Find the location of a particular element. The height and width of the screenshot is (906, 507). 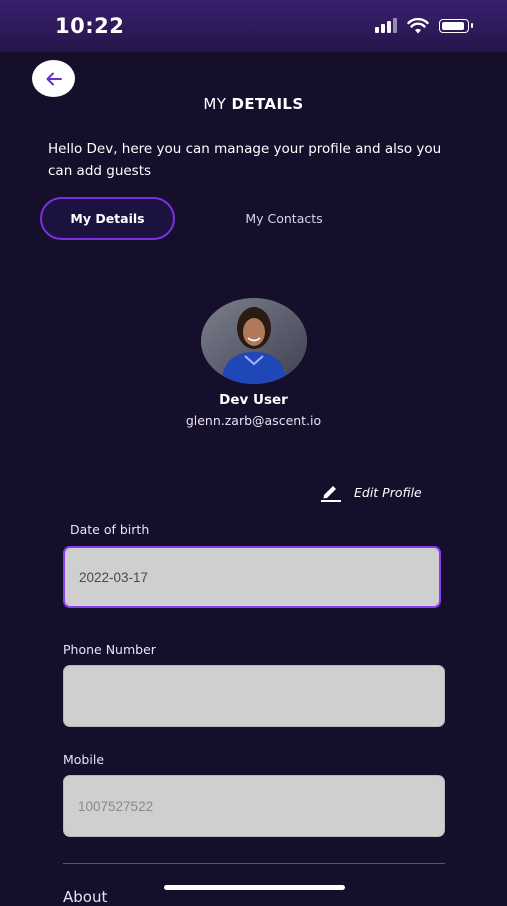

status-icons is located at coordinates (424, 27).